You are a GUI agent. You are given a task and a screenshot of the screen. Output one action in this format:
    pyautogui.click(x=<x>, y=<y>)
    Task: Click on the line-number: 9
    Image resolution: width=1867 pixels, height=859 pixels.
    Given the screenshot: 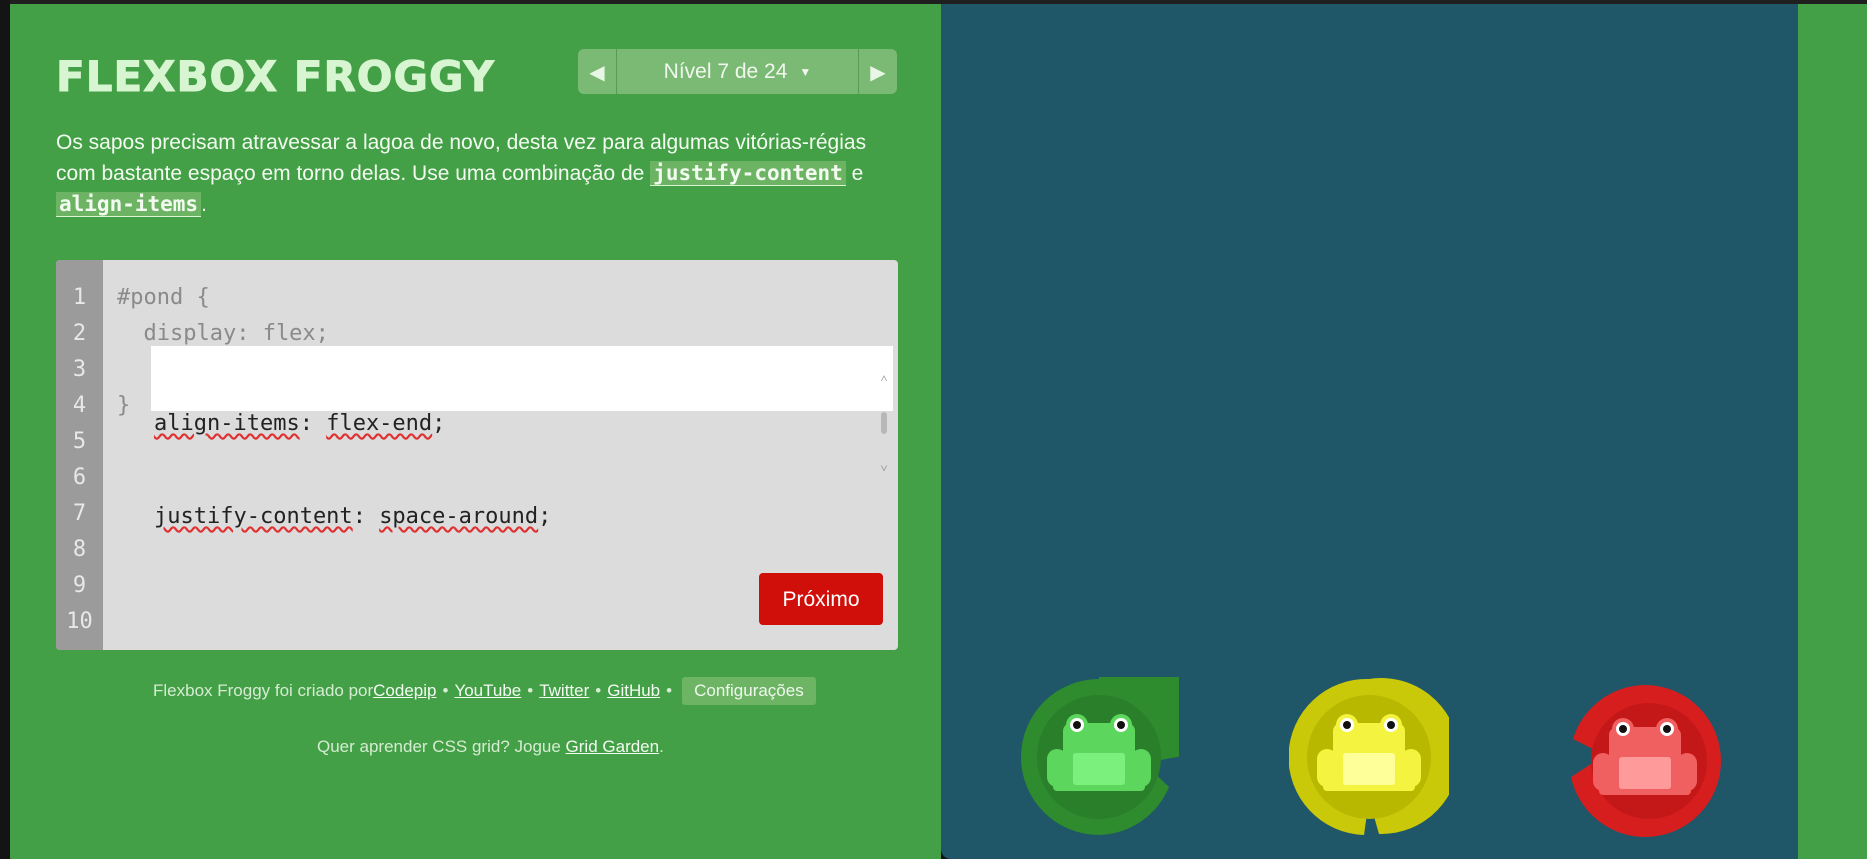 What is the action you would take?
    pyautogui.click(x=79, y=585)
    